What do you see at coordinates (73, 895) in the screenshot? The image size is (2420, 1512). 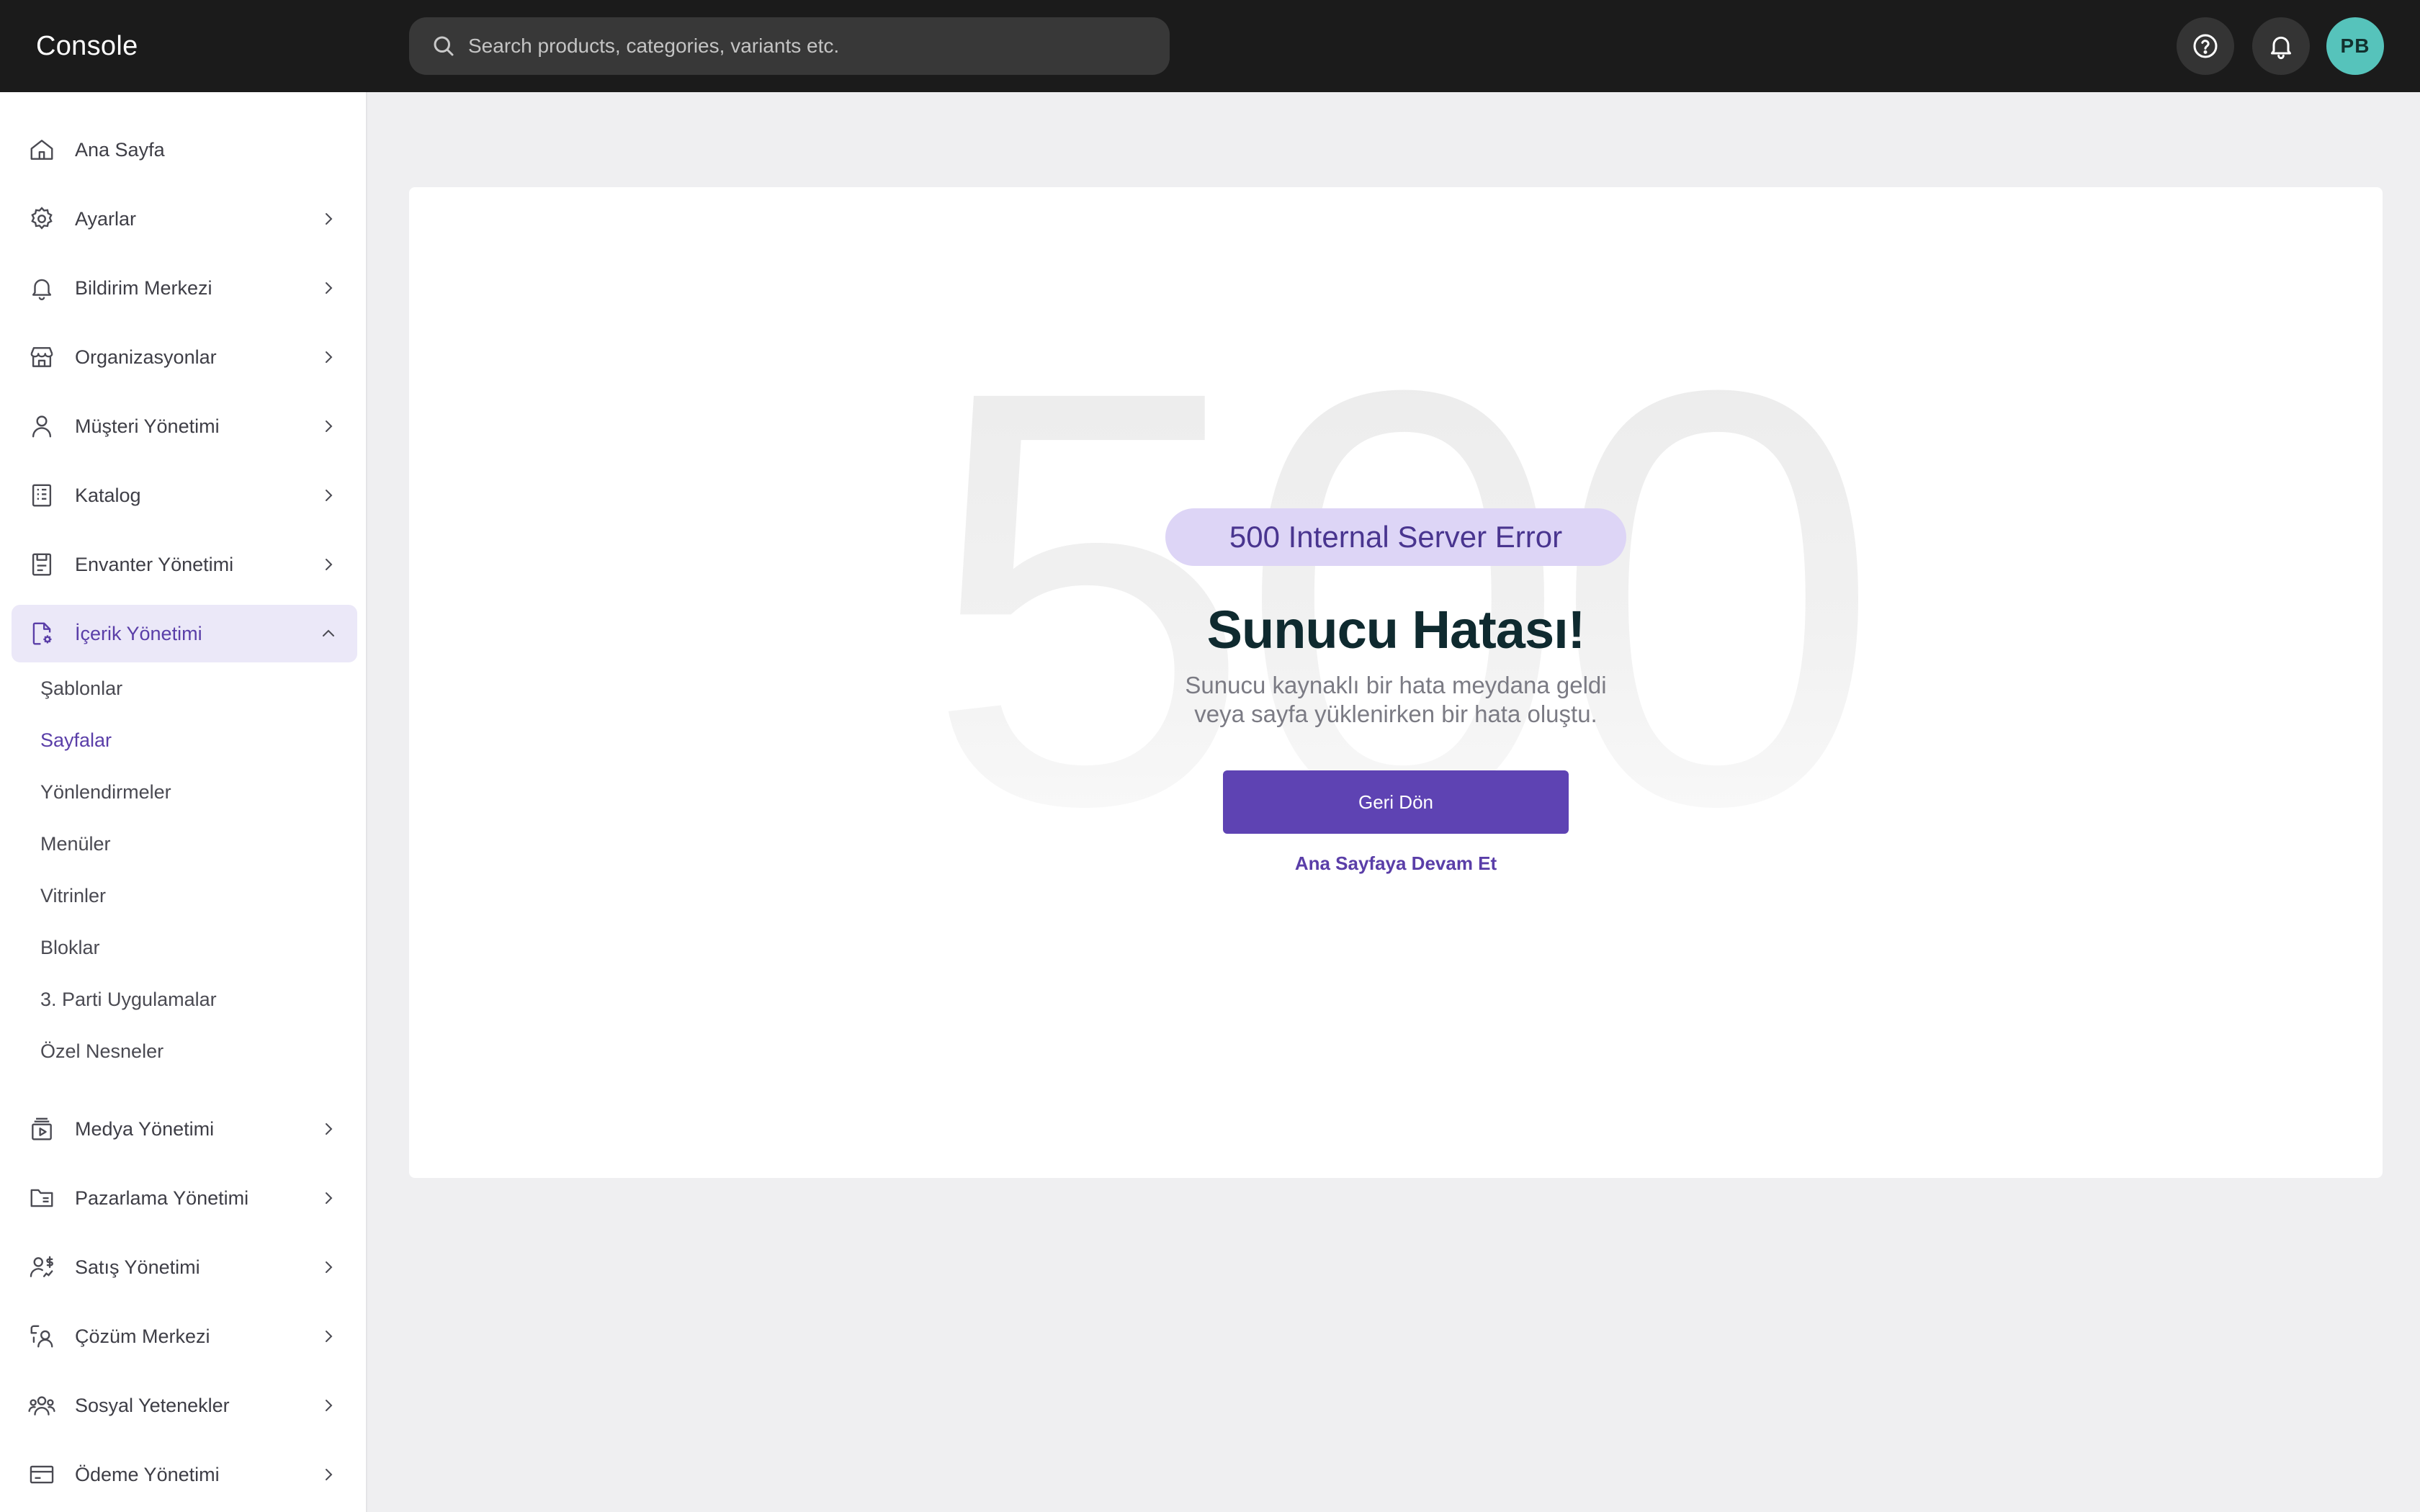 I see `sidebar-subitem-showcases: Vitrinler` at bounding box center [73, 895].